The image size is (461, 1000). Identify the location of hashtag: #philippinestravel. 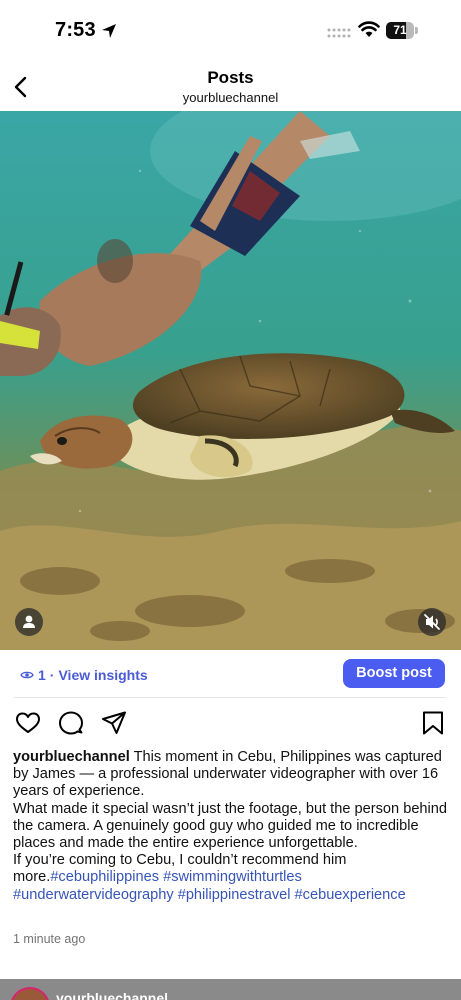
(234, 895).